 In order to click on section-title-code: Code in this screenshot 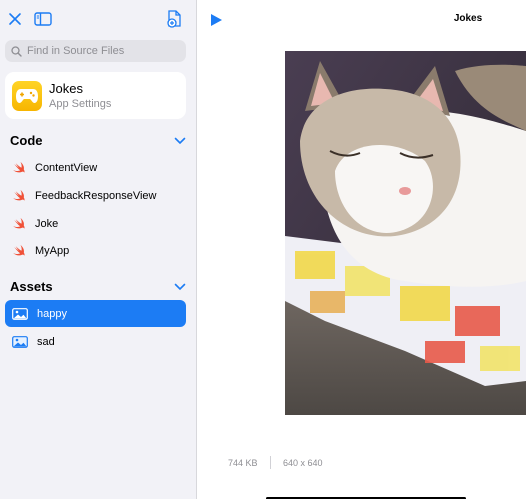, I will do `click(26, 140)`.